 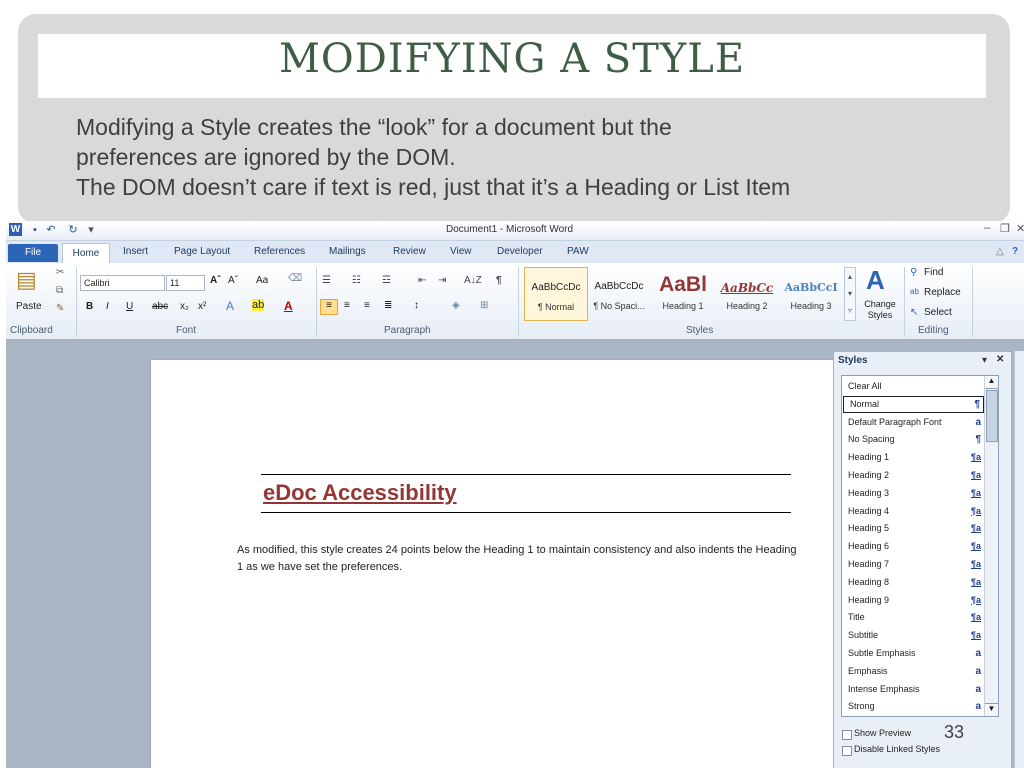 I want to click on align-left-icon: ≡, so click(x=329, y=307).